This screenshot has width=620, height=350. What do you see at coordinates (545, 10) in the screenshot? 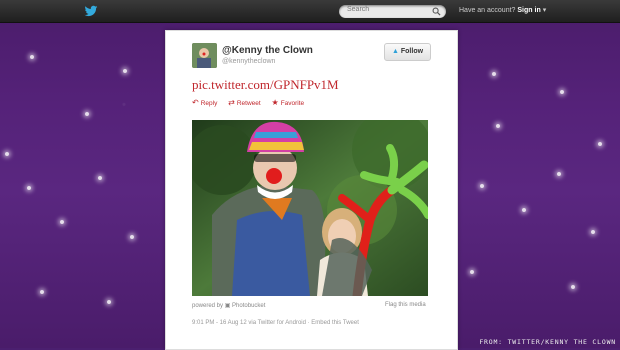
I see `chevron-down-icon: ▾` at bounding box center [545, 10].